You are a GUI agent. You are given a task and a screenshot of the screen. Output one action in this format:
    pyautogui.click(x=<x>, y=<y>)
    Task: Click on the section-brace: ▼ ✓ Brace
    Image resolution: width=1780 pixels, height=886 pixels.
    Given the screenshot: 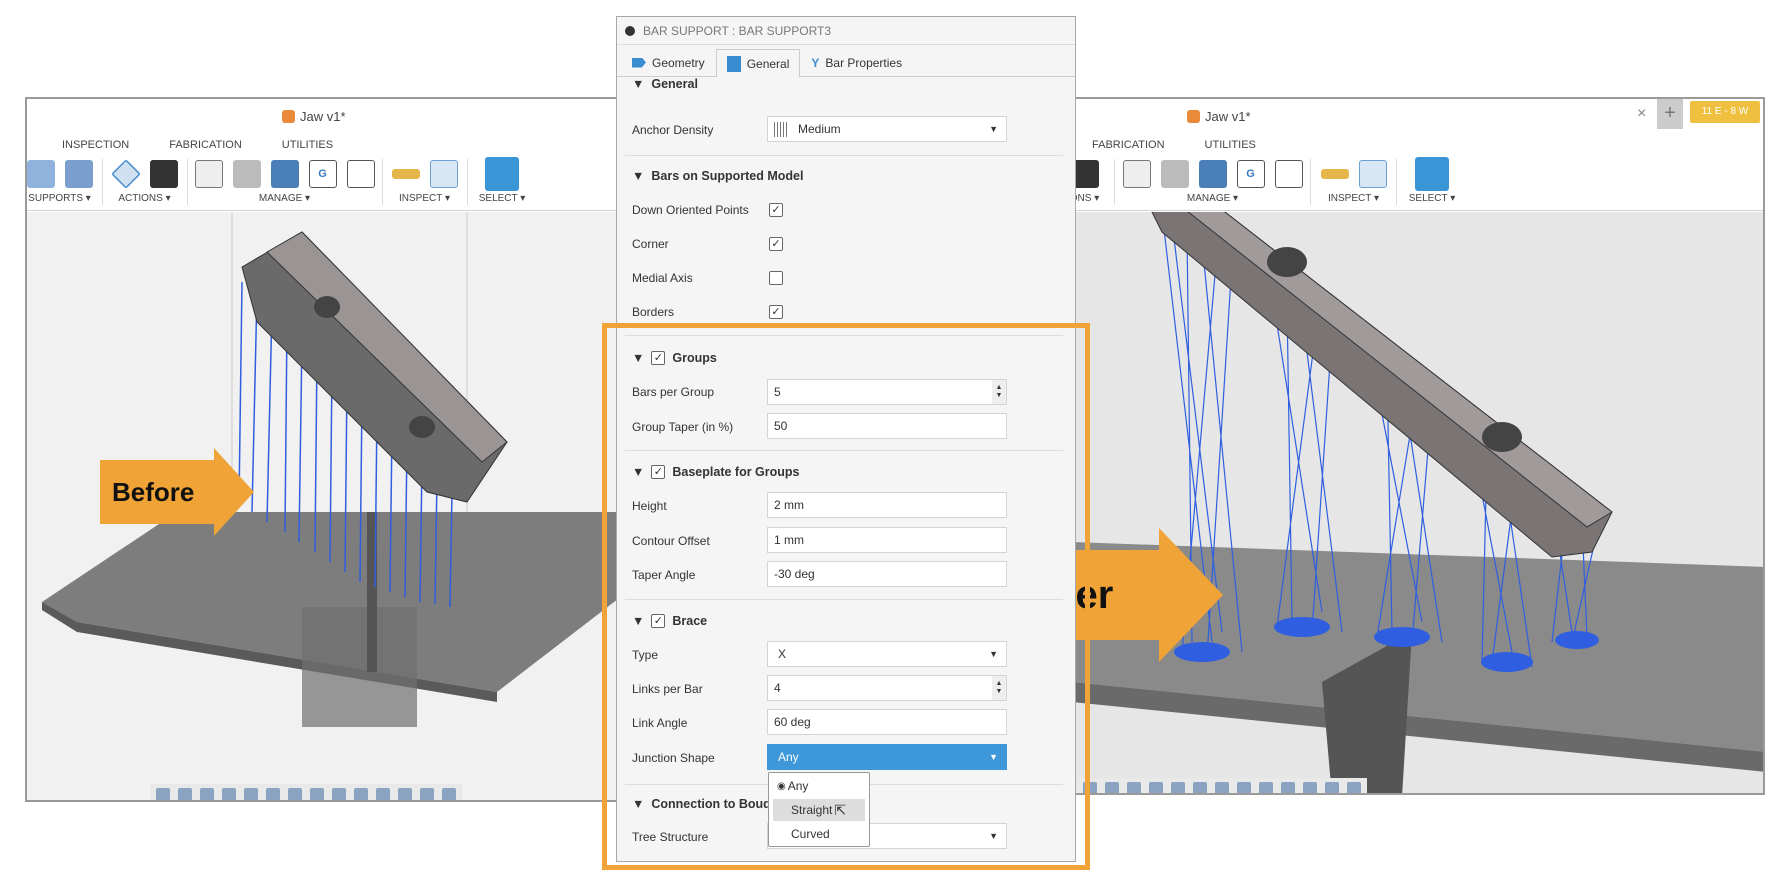 What is the action you would take?
    pyautogui.click(x=669, y=621)
    